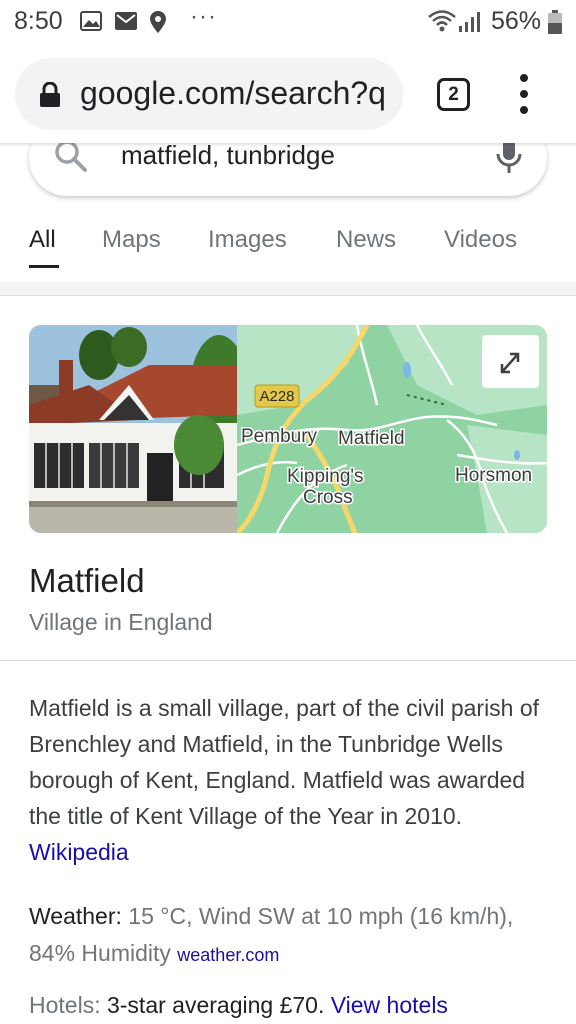 This screenshot has height=1024, width=576. I want to click on map-label-kippings: Kipping's, so click(325, 476).